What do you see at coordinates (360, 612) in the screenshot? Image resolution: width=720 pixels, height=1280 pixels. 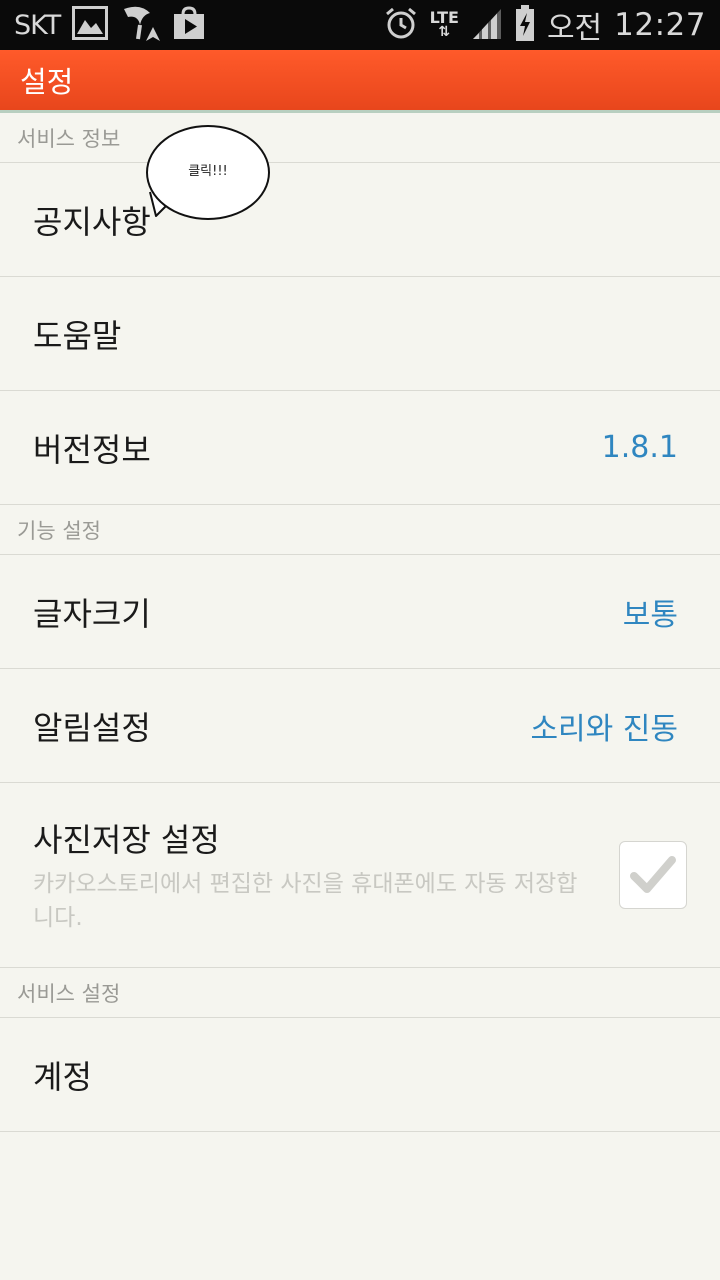 I see `settings-item-font-size: 글자크기 보통` at bounding box center [360, 612].